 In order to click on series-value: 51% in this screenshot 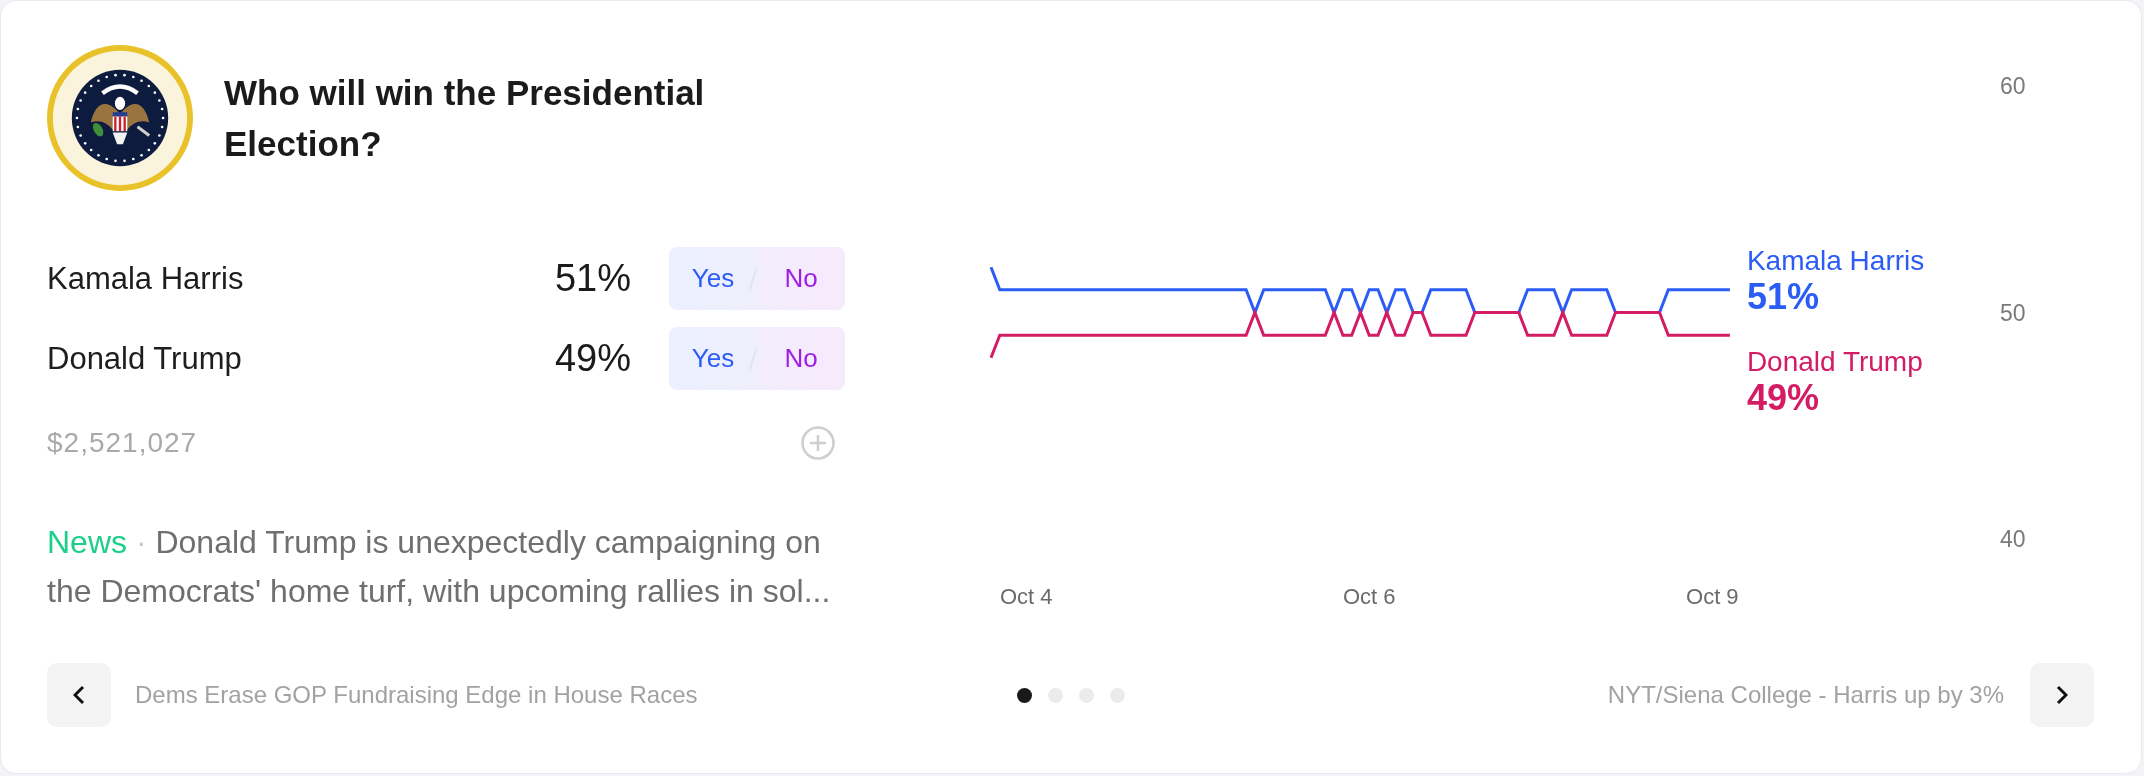, I will do `click(1782, 297)`.